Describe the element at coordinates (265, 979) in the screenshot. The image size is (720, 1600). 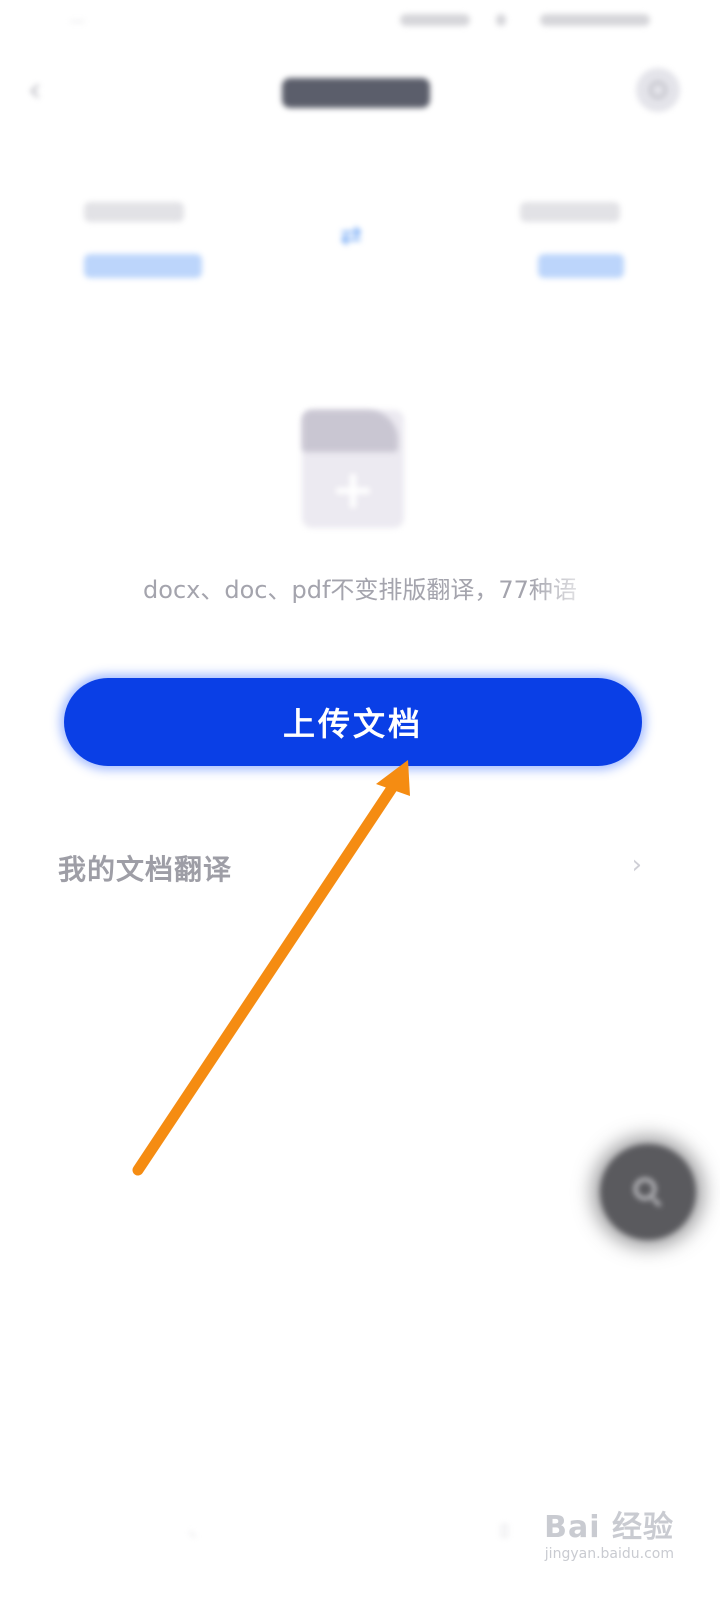
I see `annotation-arrow-shaft` at that location.